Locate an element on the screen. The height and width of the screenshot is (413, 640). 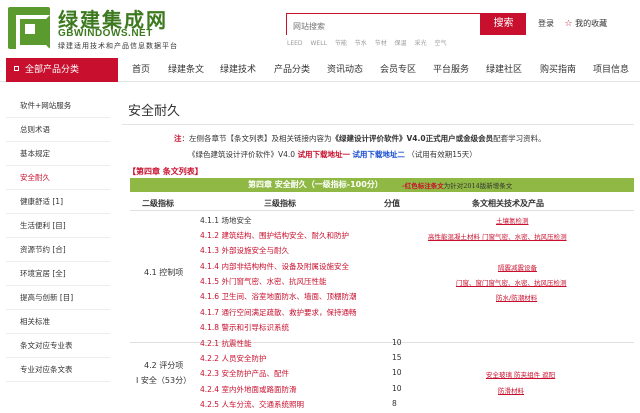
sidebar-item-convenience: 生活便利 [目] is located at coordinates (58, 226).